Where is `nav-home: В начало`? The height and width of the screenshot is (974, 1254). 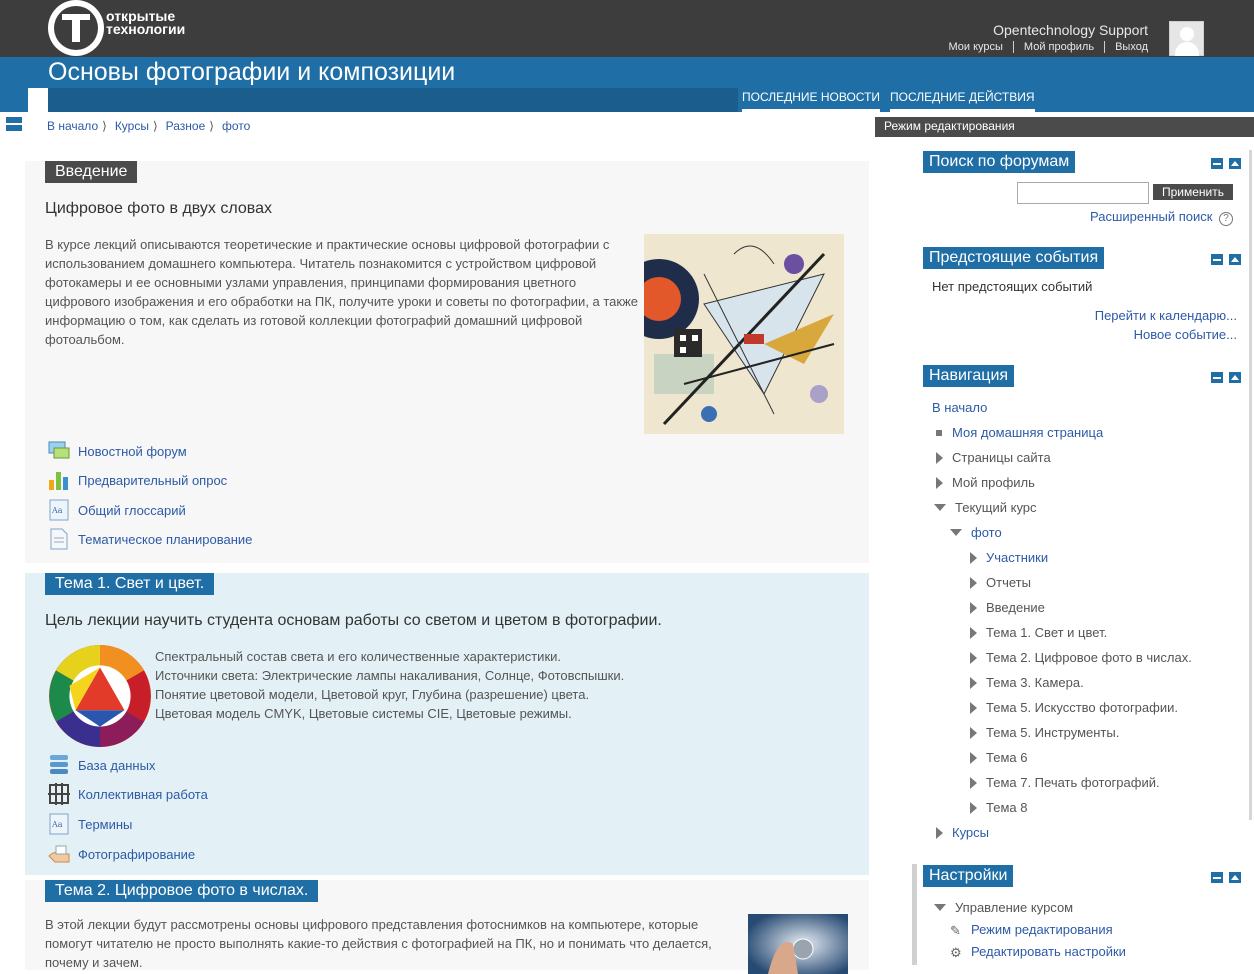
nav-home: В начало is located at coordinates (959, 407).